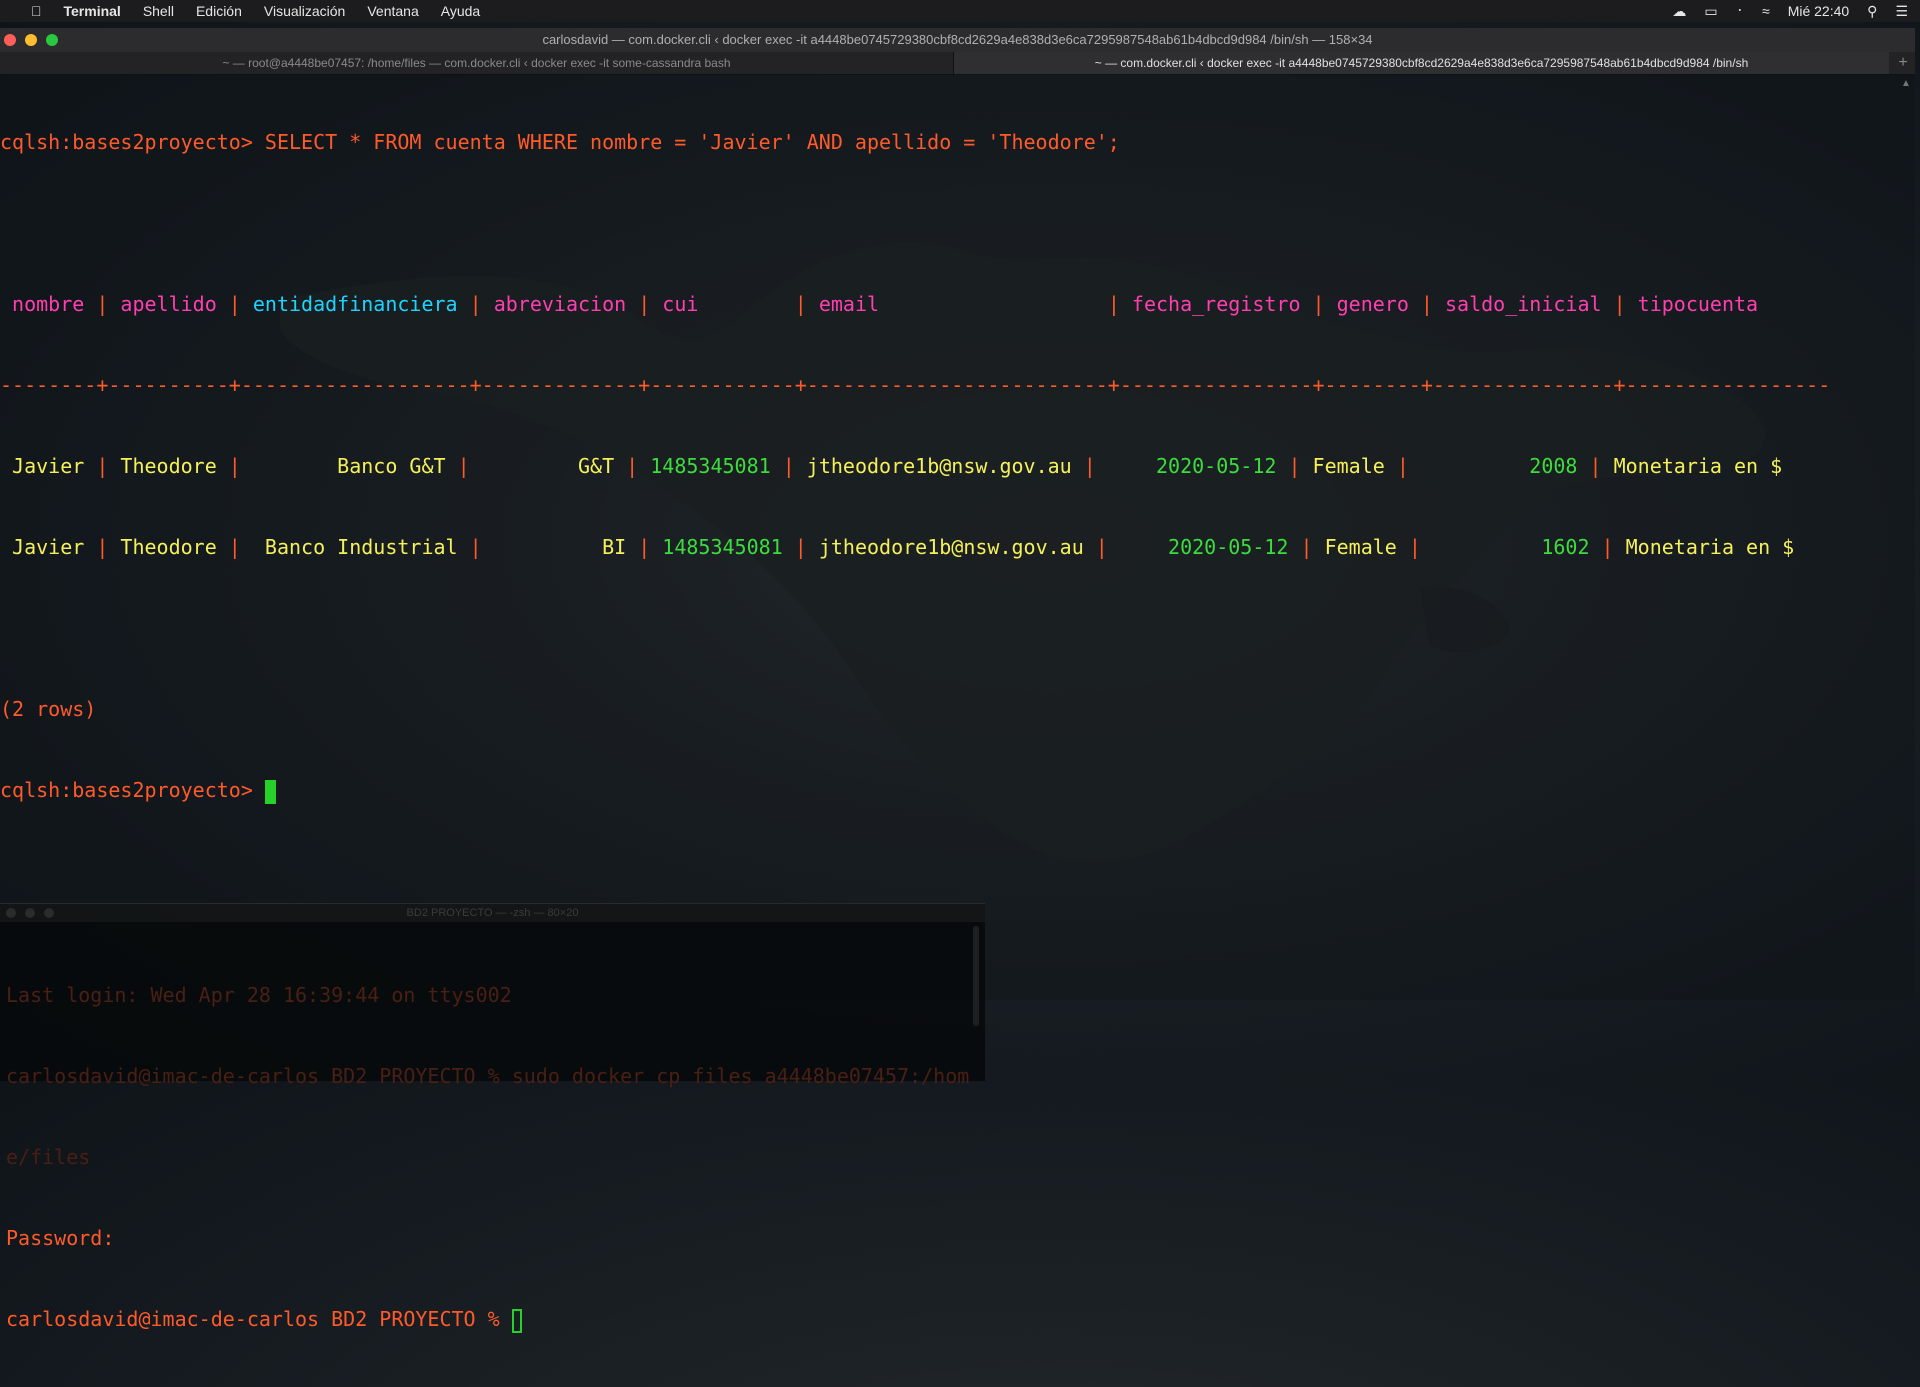 This screenshot has height=1387, width=1920. What do you see at coordinates (680, 304) in the screenshot?
I see `col-cui: cui` at bounding box center [680, 304].